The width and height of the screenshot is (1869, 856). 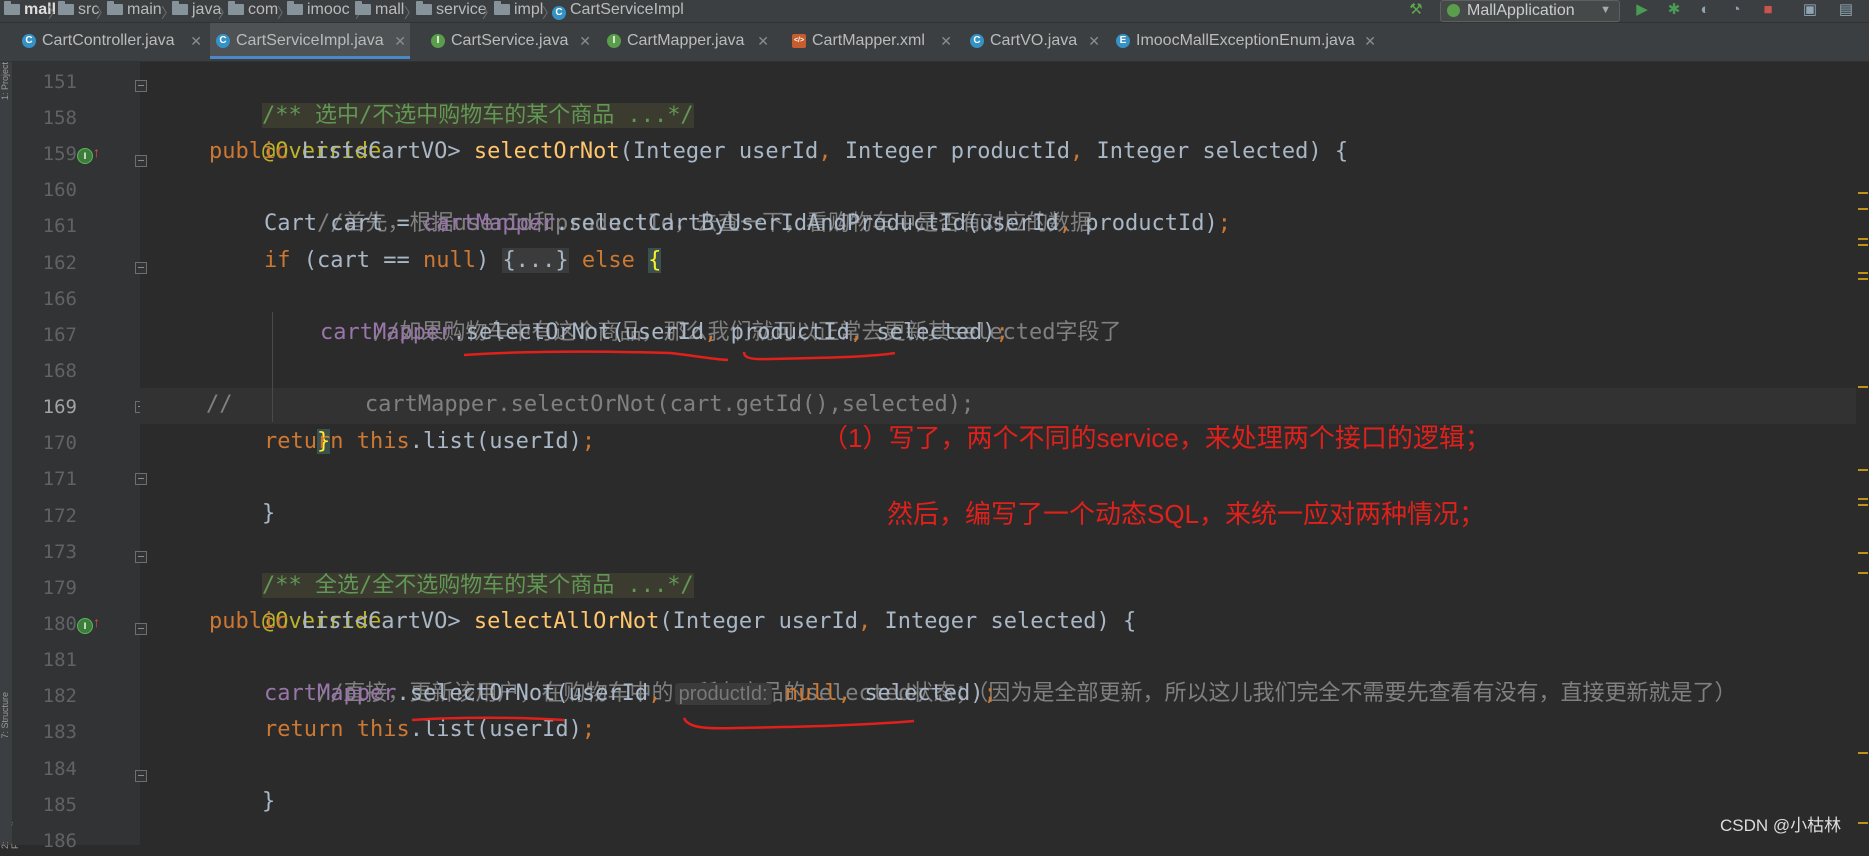 What do you see at coordinates (78, 11) in the screenshot?
I see `breadcrumb-src: src` at bounding box center [78, 11].